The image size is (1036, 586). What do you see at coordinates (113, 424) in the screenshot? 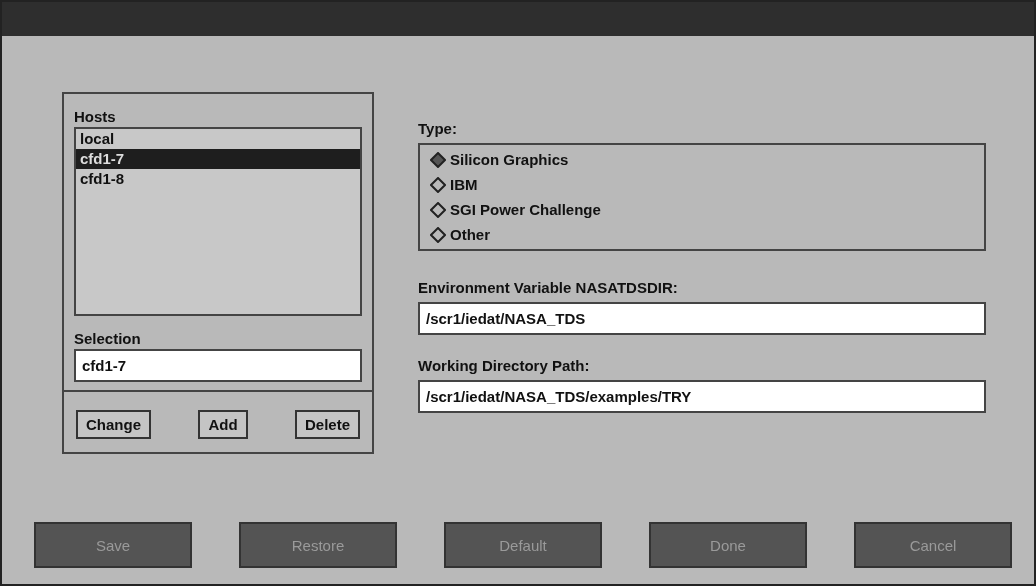
I see `host-button: Change` at bounding box center [113, 424].